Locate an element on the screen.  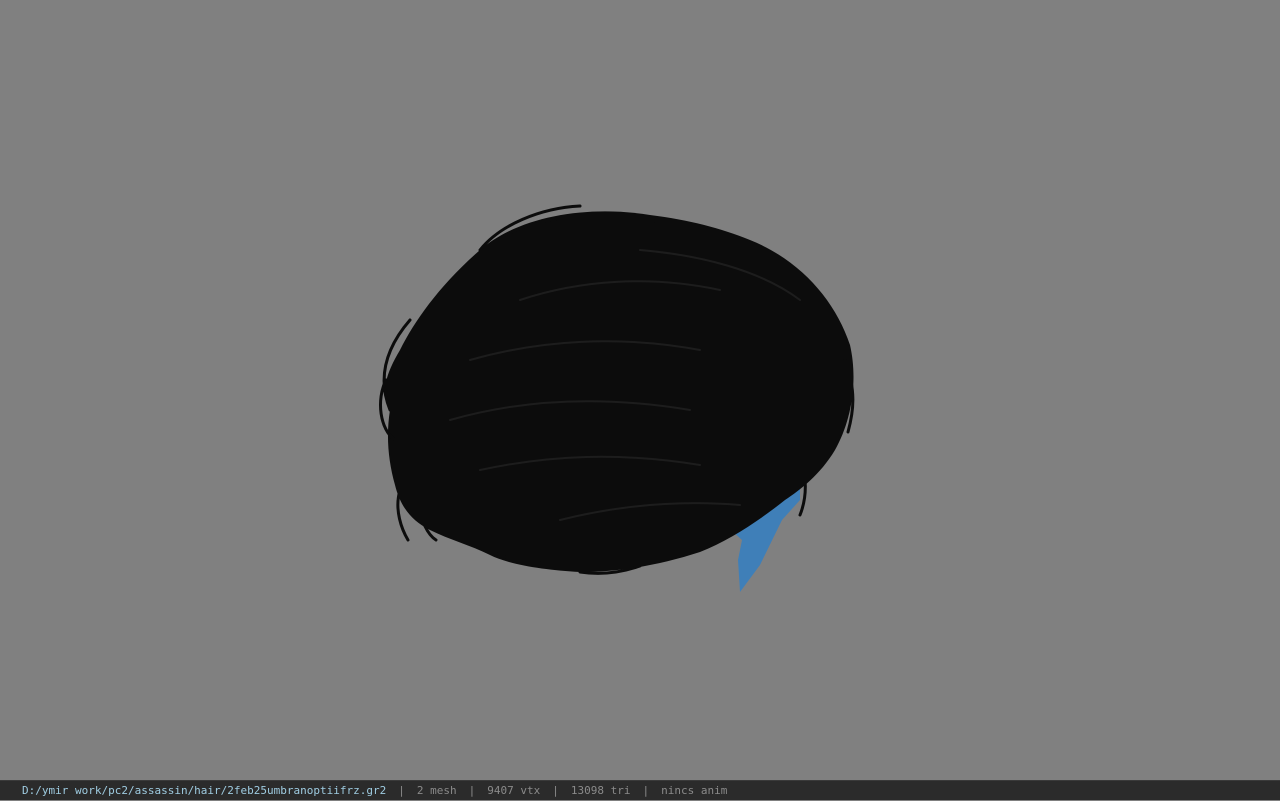
animation-status: nincs anim is located at coordinates (694, 790).